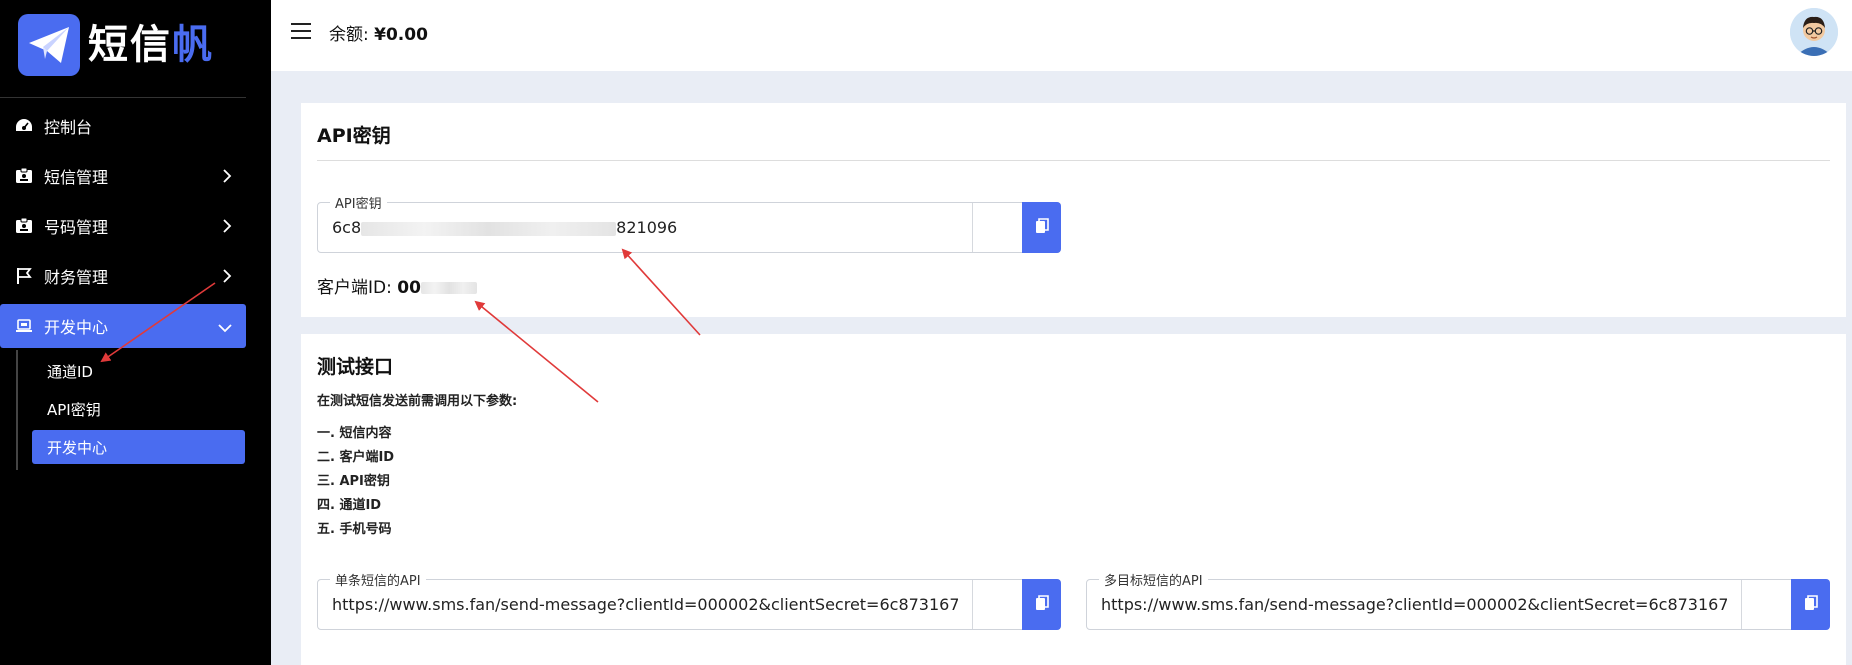 The image size is (1852, 665). What do you see at coordinates (24, 326) in the screenshot?
I see `laptop-icon` at bounding box center [24, 326].